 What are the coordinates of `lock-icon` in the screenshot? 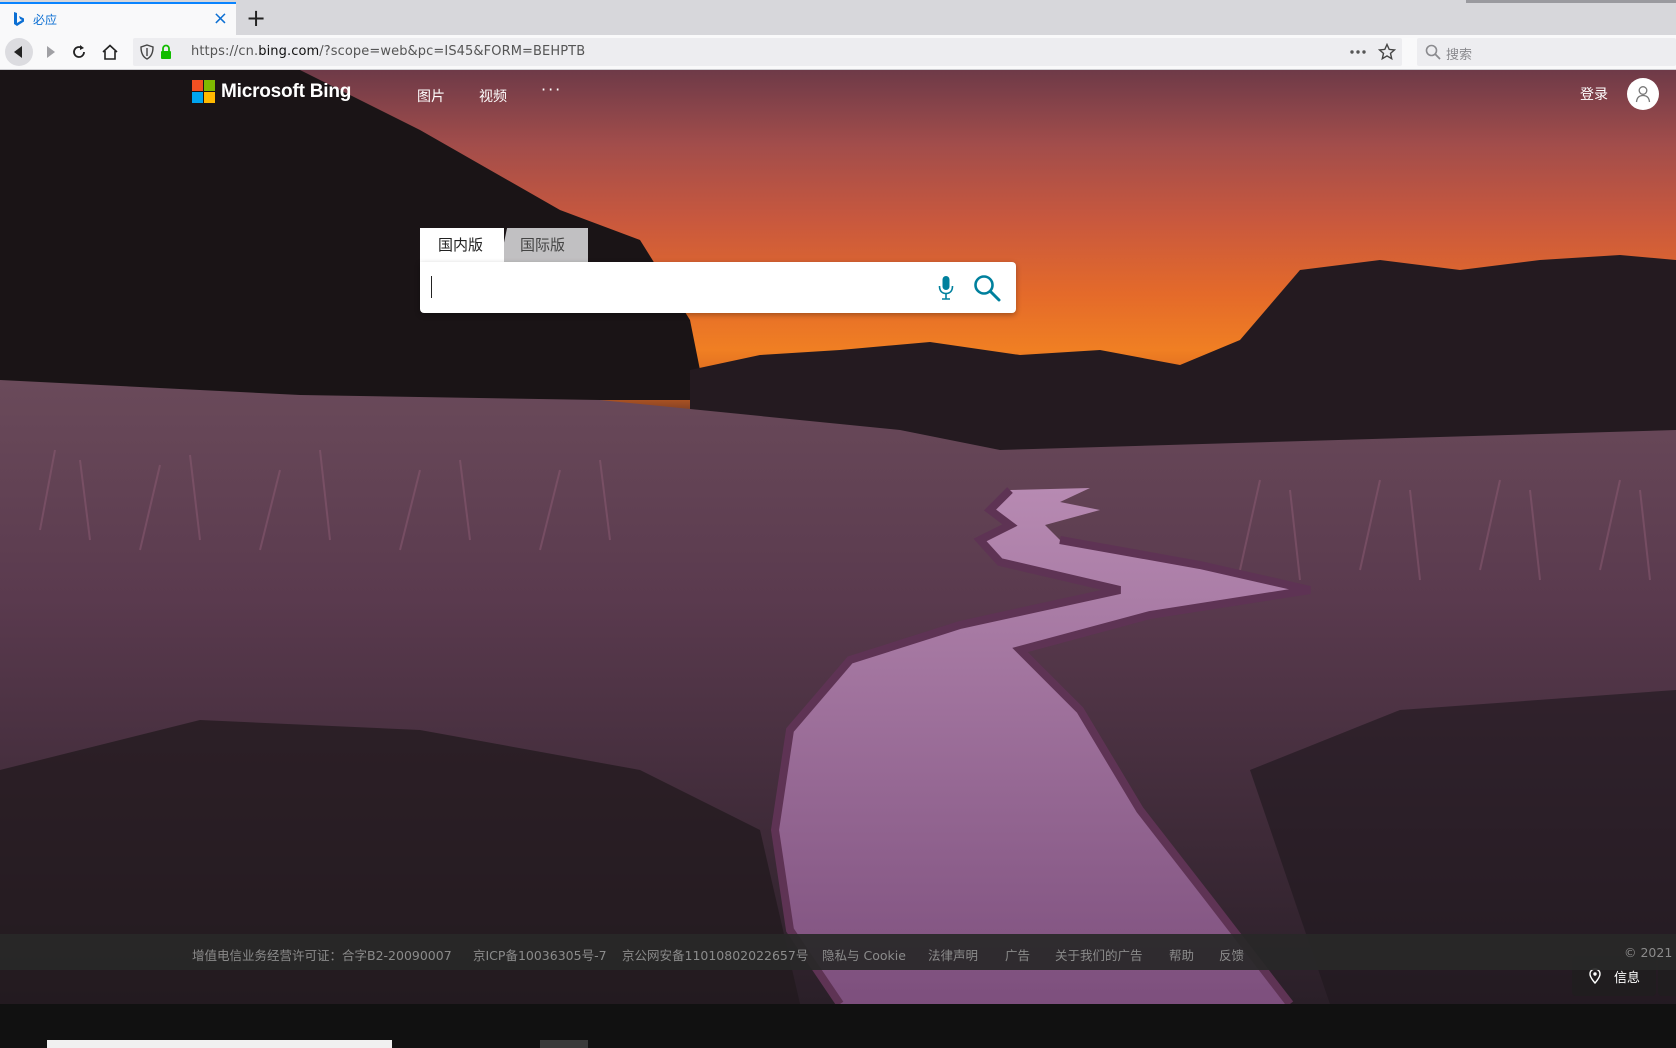 It's located at (166, 52).